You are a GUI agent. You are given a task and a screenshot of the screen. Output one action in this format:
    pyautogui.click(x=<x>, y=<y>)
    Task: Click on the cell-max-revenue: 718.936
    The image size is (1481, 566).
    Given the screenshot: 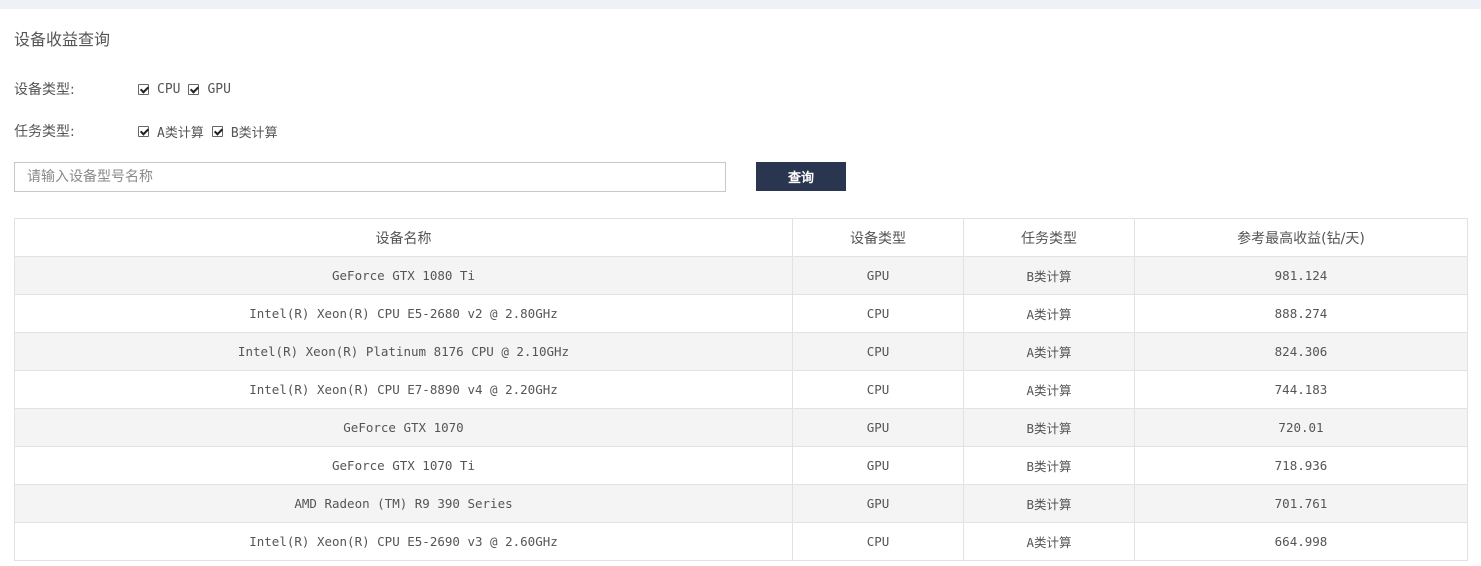 What is the action you would take?
    pyautogui.click(x=1301, y=465)
    